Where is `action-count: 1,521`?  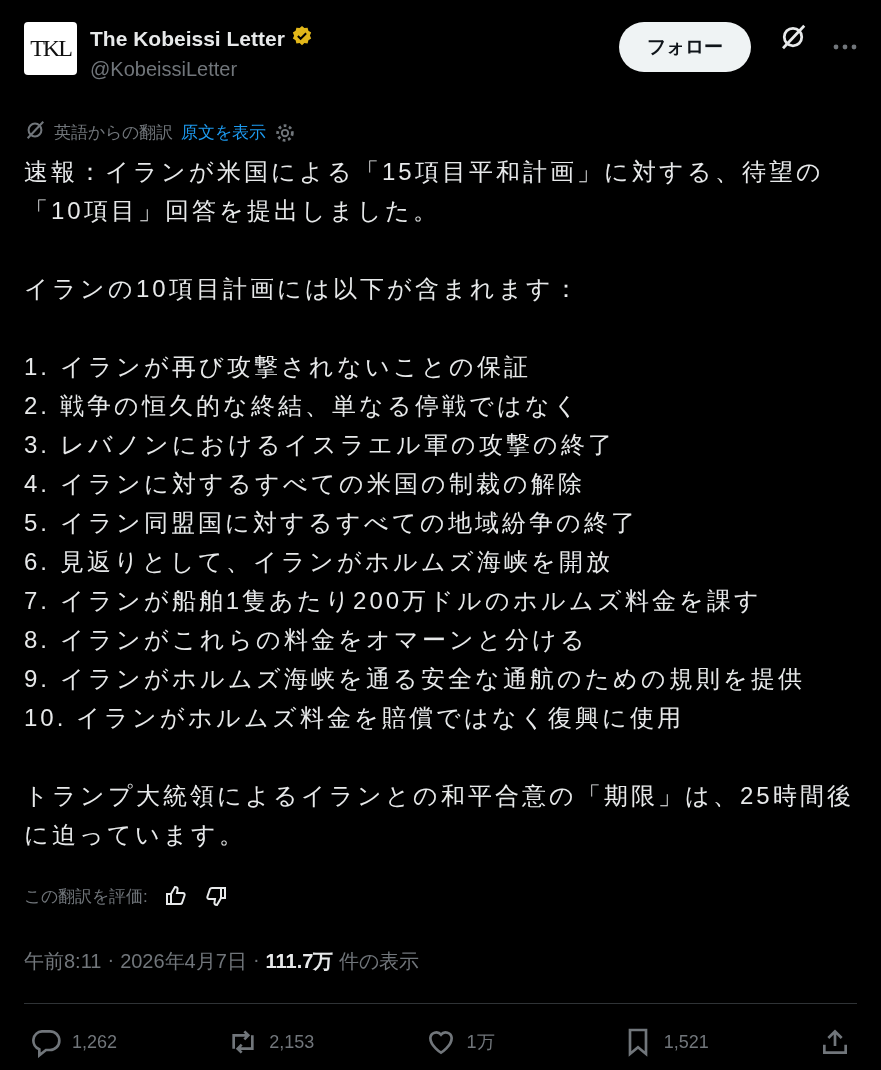 action-count: 1,521 is located at coordinates (686, 1042).